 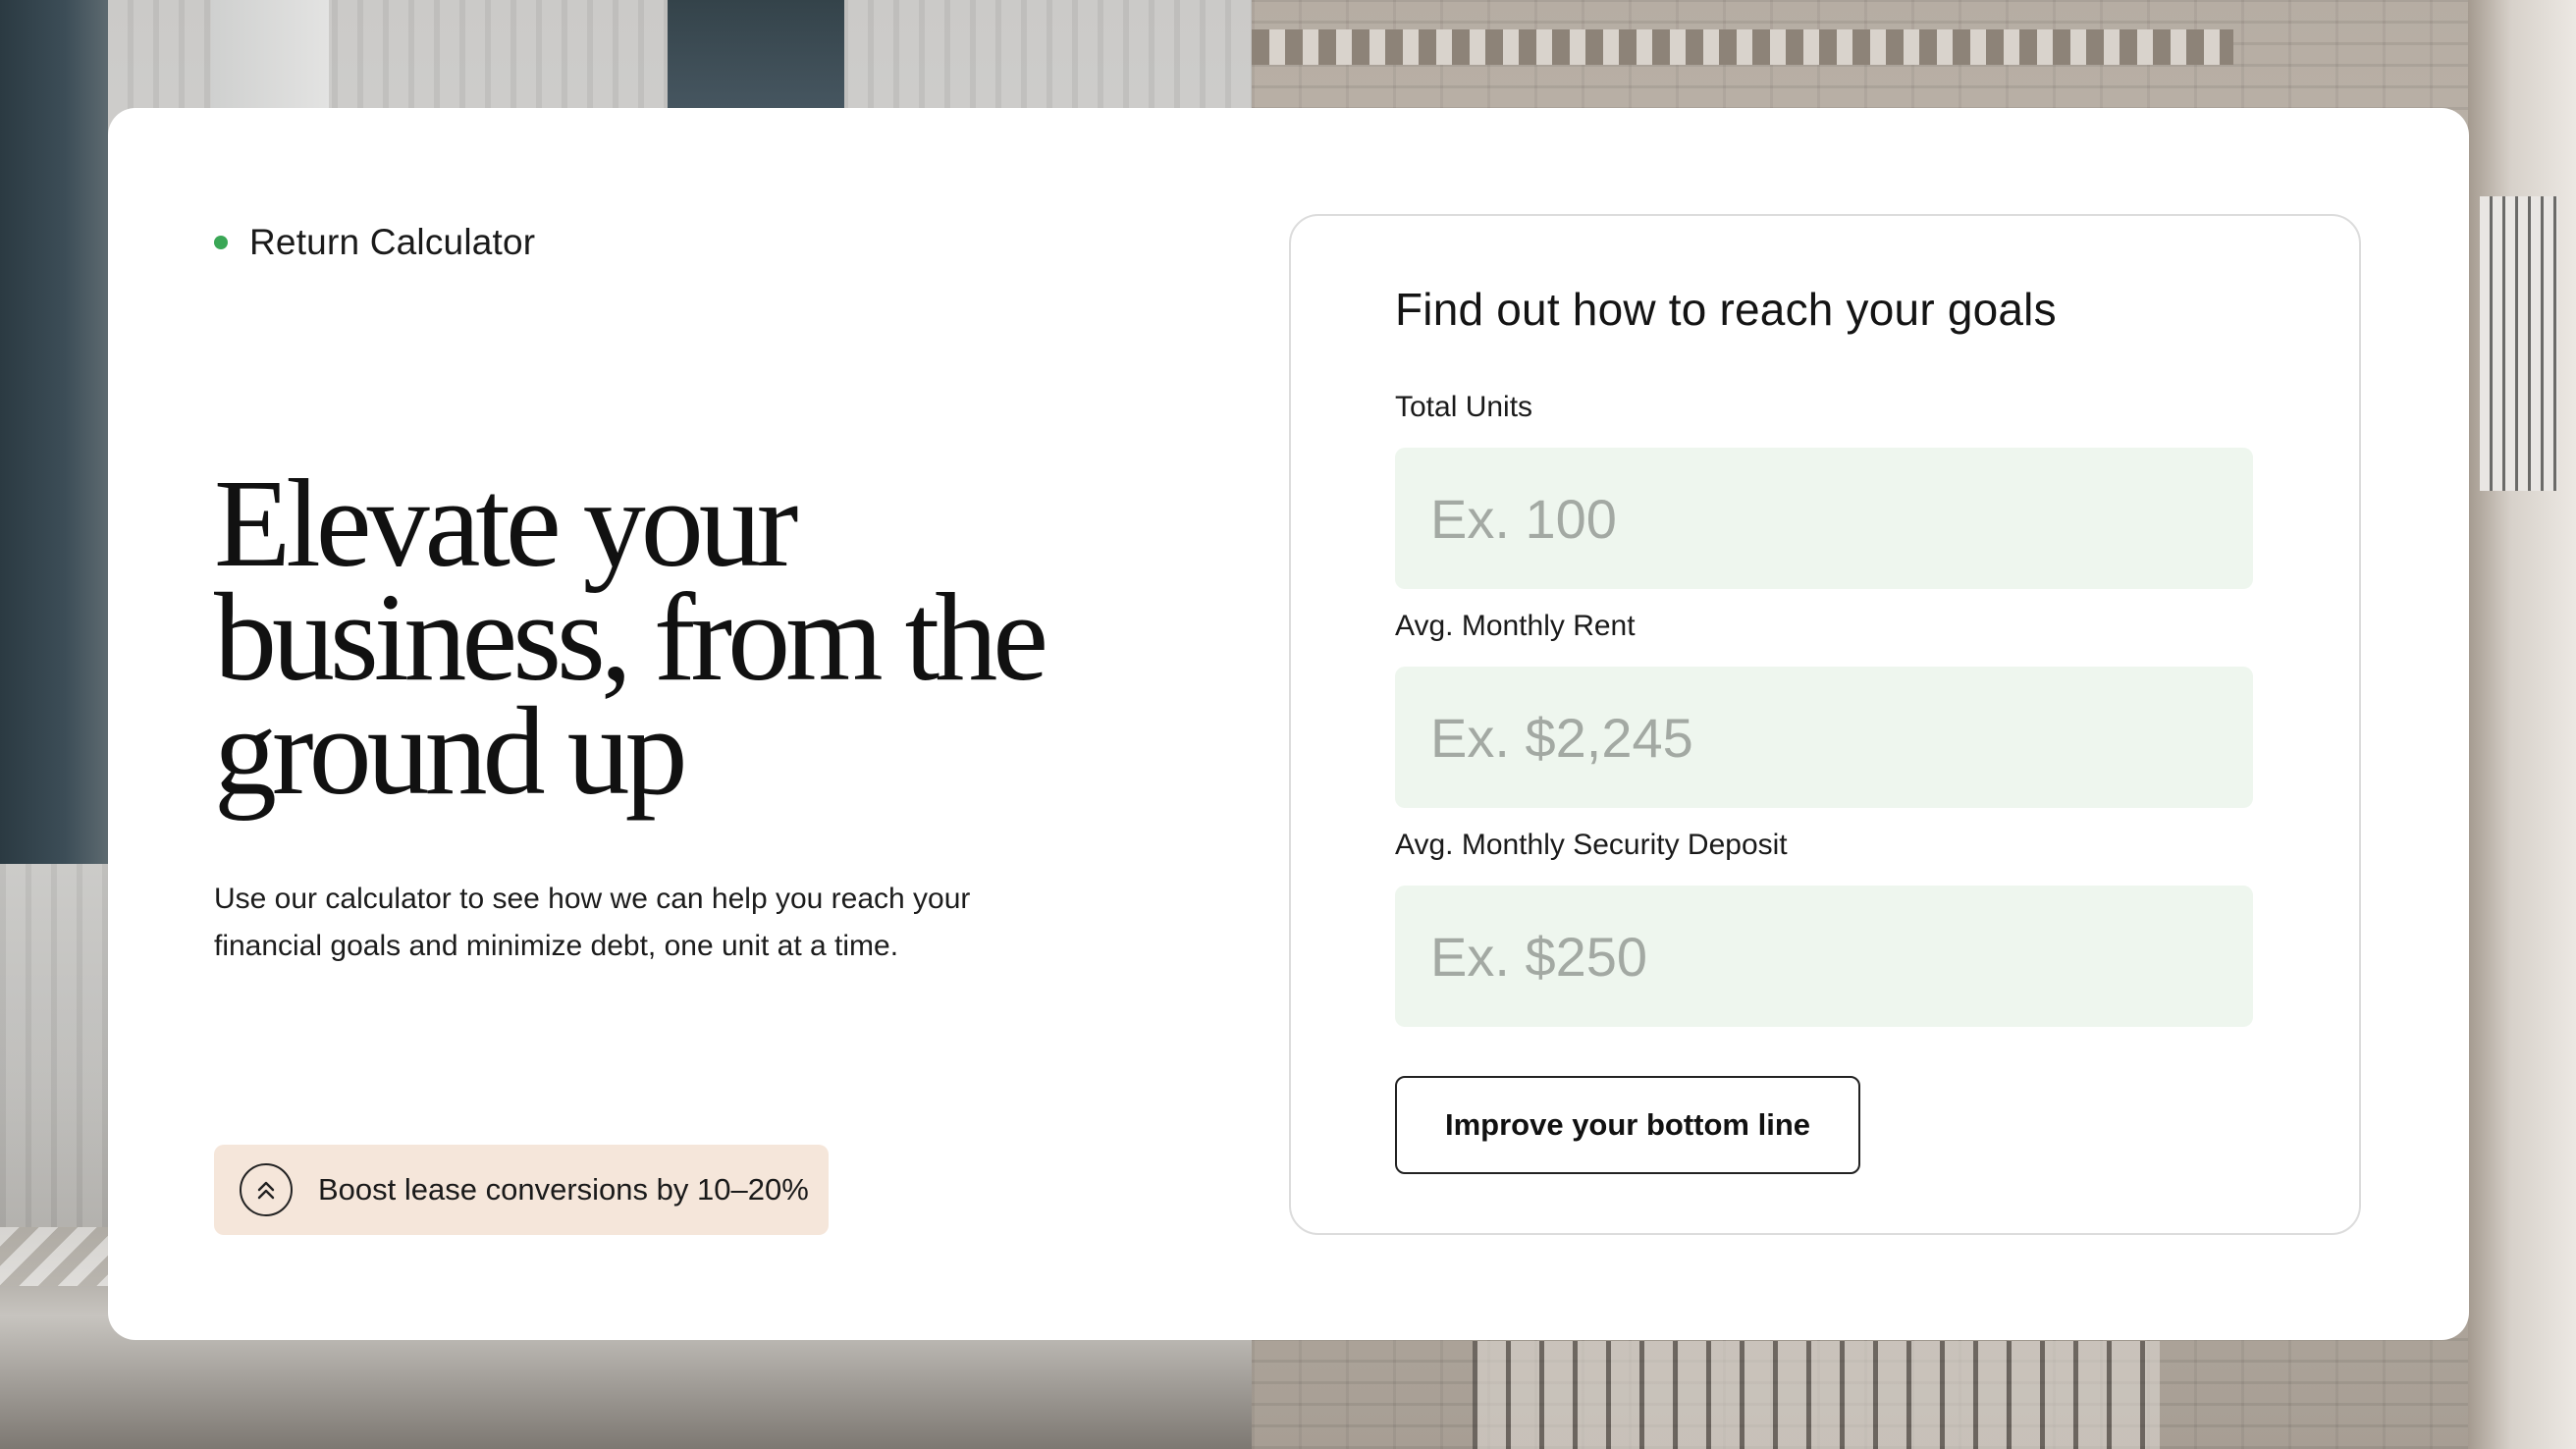 What do you see at coordinates (563, 1189) in the screenshot?
I see `boost-label: Boost lease conversions by 10–20%` at bounding box center [563, 1189].